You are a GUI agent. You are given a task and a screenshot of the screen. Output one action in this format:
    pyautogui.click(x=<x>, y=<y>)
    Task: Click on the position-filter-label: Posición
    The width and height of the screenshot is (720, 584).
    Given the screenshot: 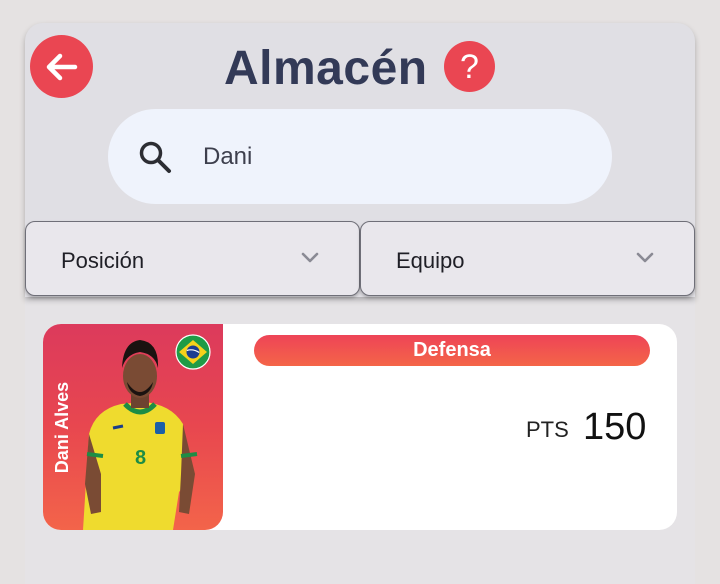 What is the action you would take?
    pyautogui.click(x=103, y=260)
    